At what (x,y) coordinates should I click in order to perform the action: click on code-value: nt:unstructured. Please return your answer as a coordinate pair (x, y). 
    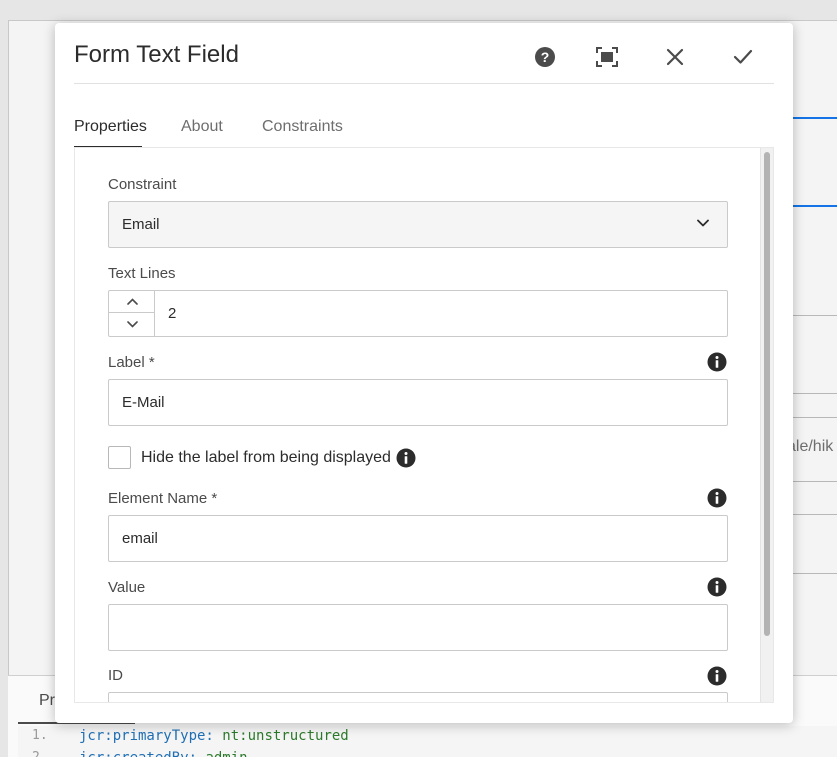
    Looking at the image, I should click on (285, 736).